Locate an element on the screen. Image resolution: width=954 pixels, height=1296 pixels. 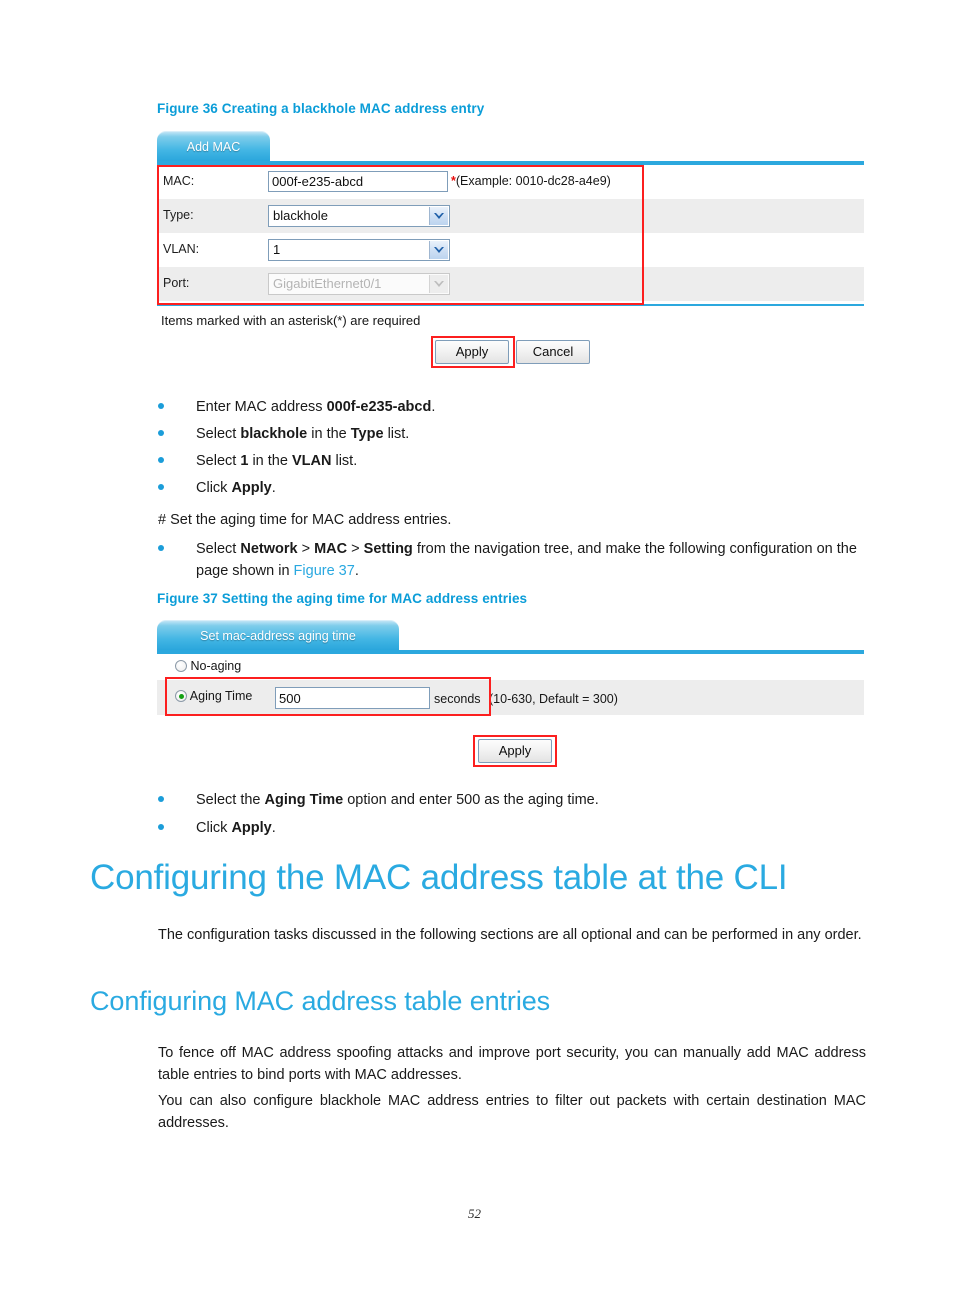
port-select: GigabitEthernet0/1 is located at coordinates (359, 284).